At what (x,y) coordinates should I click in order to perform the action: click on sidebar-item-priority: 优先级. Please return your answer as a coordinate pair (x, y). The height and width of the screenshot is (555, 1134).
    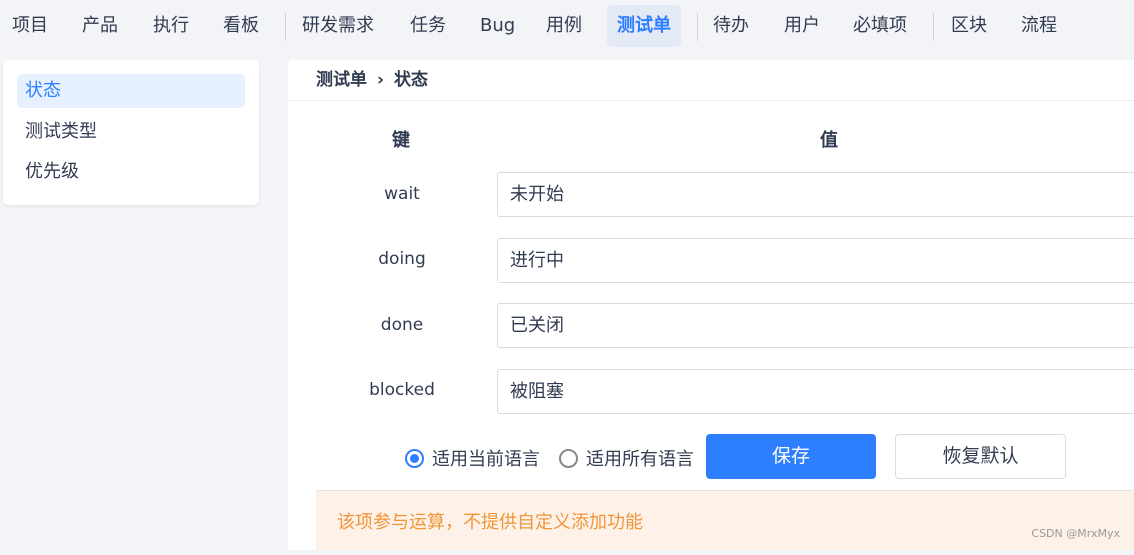
    Looking at the image, I should click on (131, 172).